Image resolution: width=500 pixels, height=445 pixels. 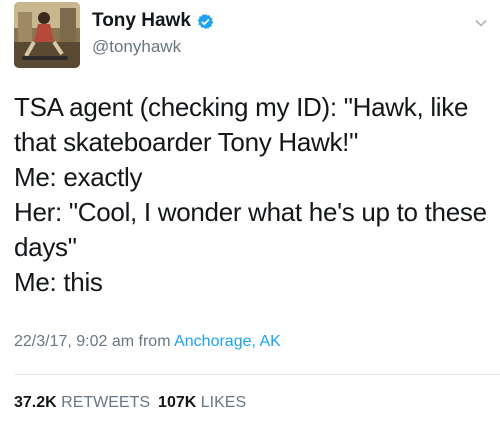 What do you see at coordinates (481, 23) in the screenshot?
I see `chevron-down-icon` at bounding box center [481, 23].